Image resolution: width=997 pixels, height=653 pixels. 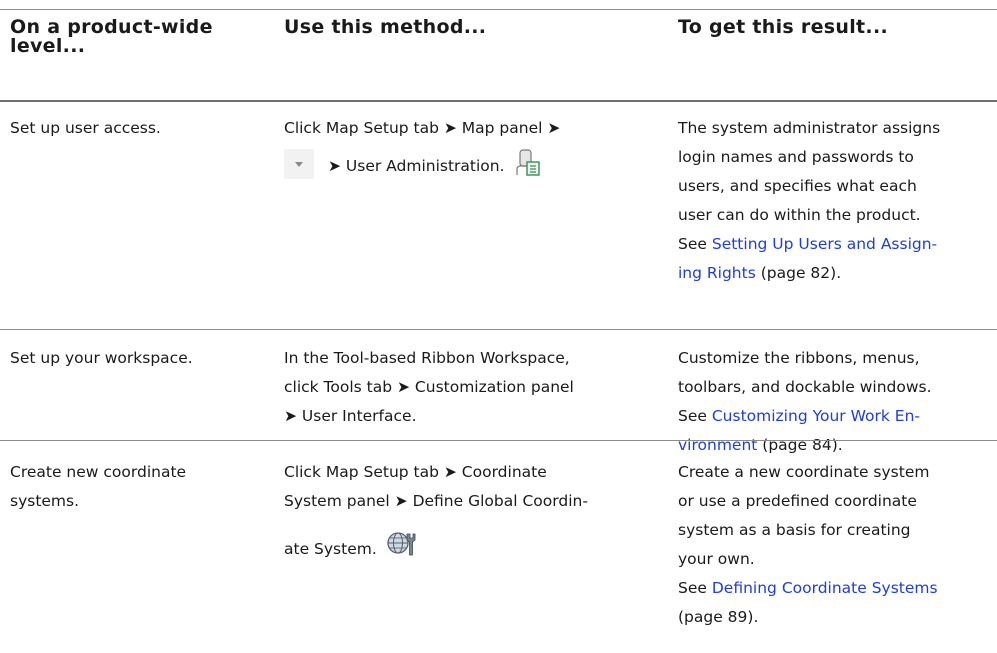 What do you see at coordinates (498, 440) in the screenshot?
I see `row2-rule` at bounding box center [498, 440].